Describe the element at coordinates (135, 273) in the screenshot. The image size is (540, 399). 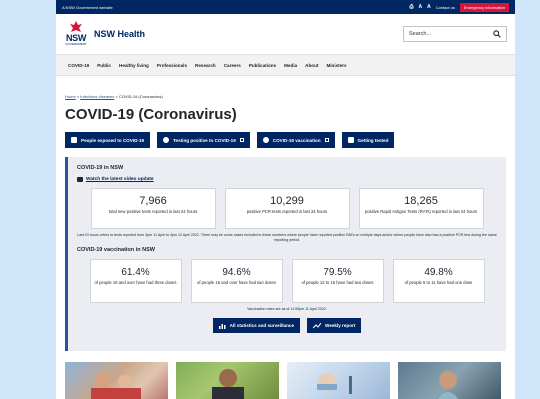
I see `vax-value: 61.4%` at that location.